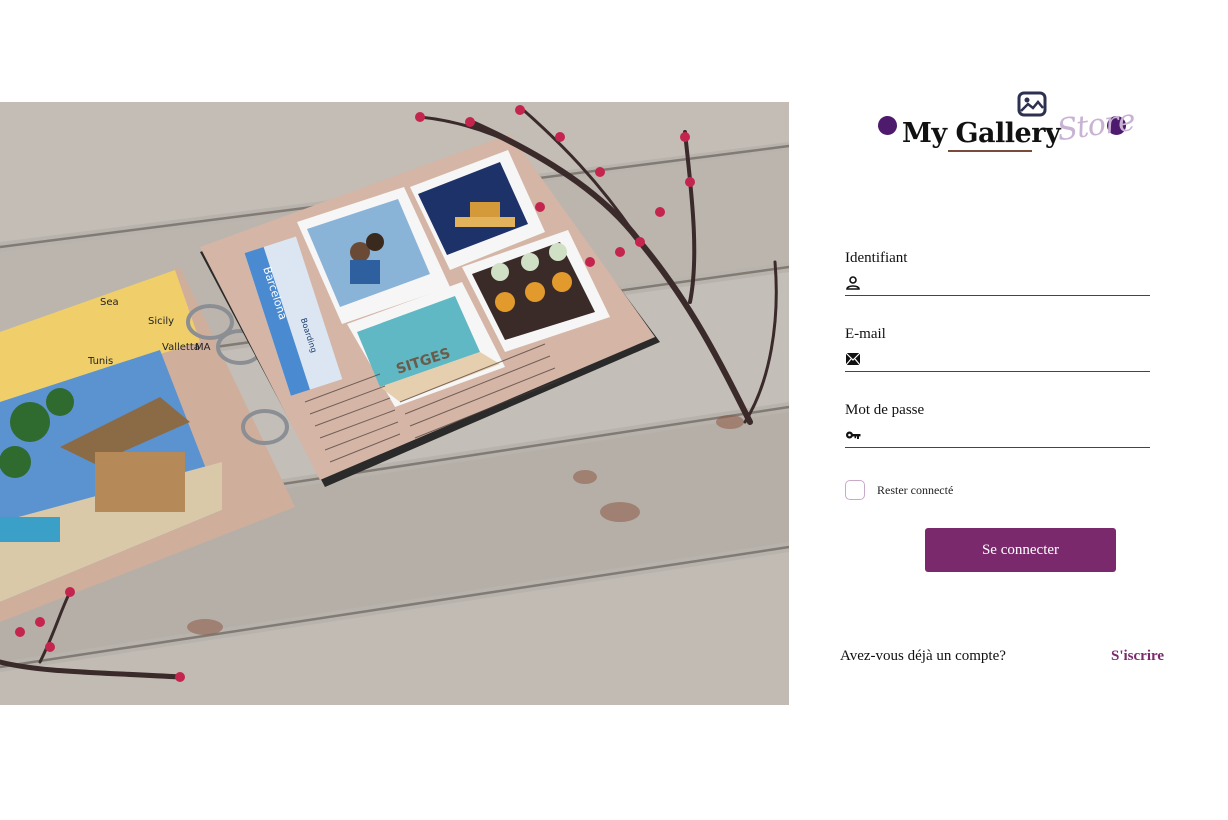  I want to click on username-row, so click(998, 284).